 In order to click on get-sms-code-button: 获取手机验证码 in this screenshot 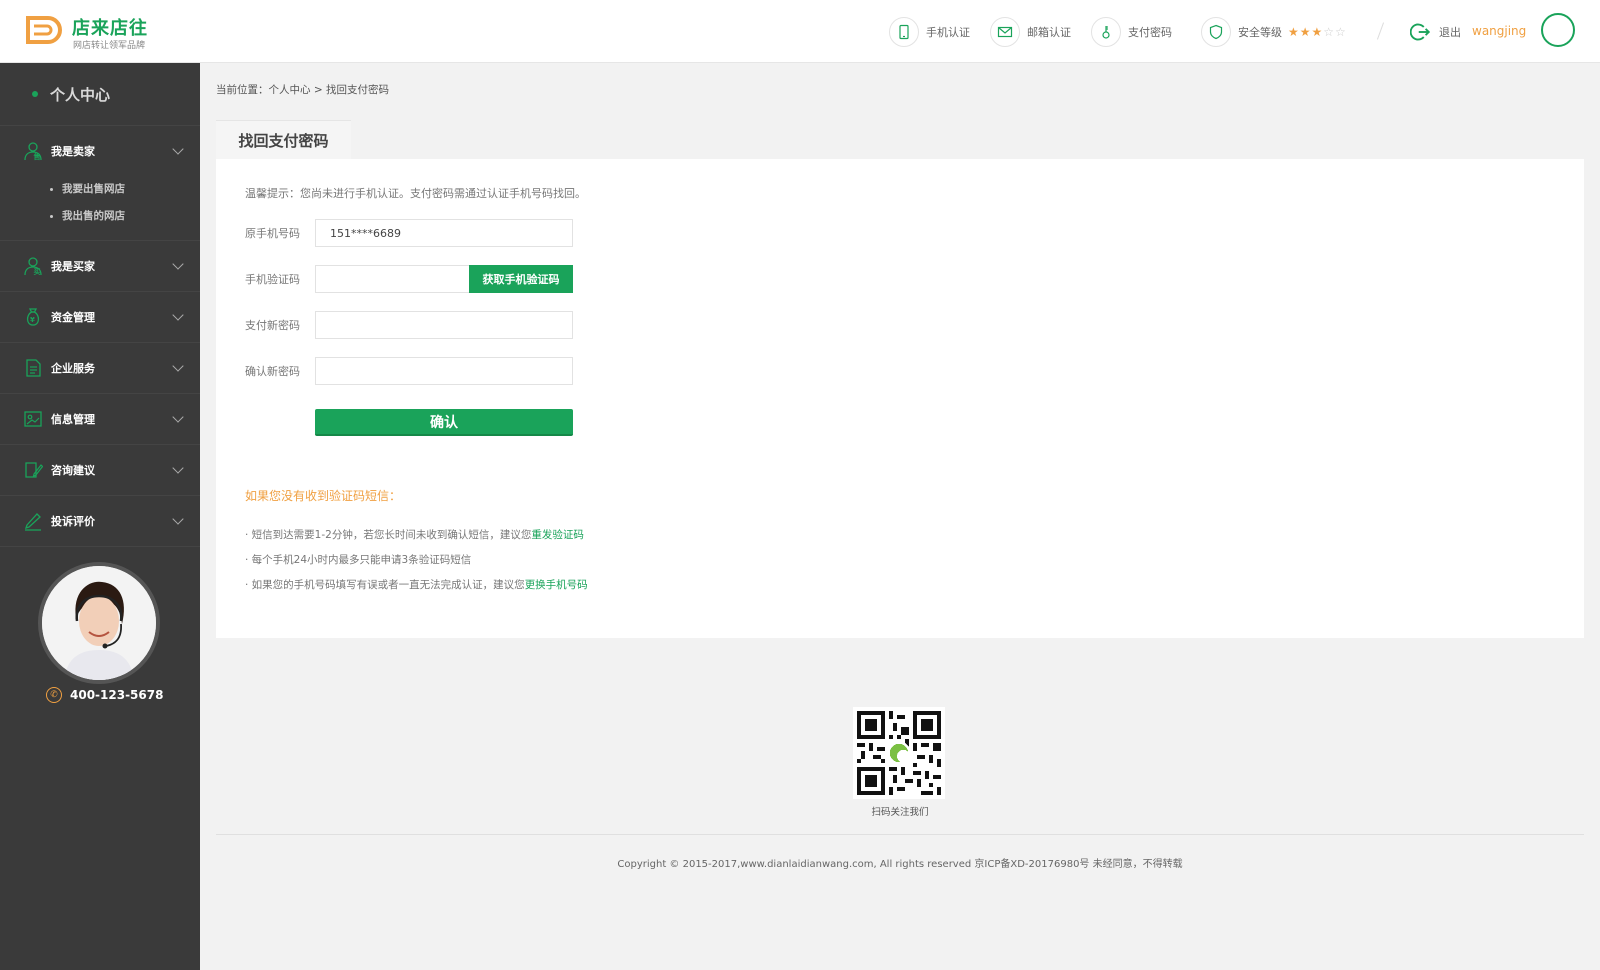, I will do `click(521, 279)`.